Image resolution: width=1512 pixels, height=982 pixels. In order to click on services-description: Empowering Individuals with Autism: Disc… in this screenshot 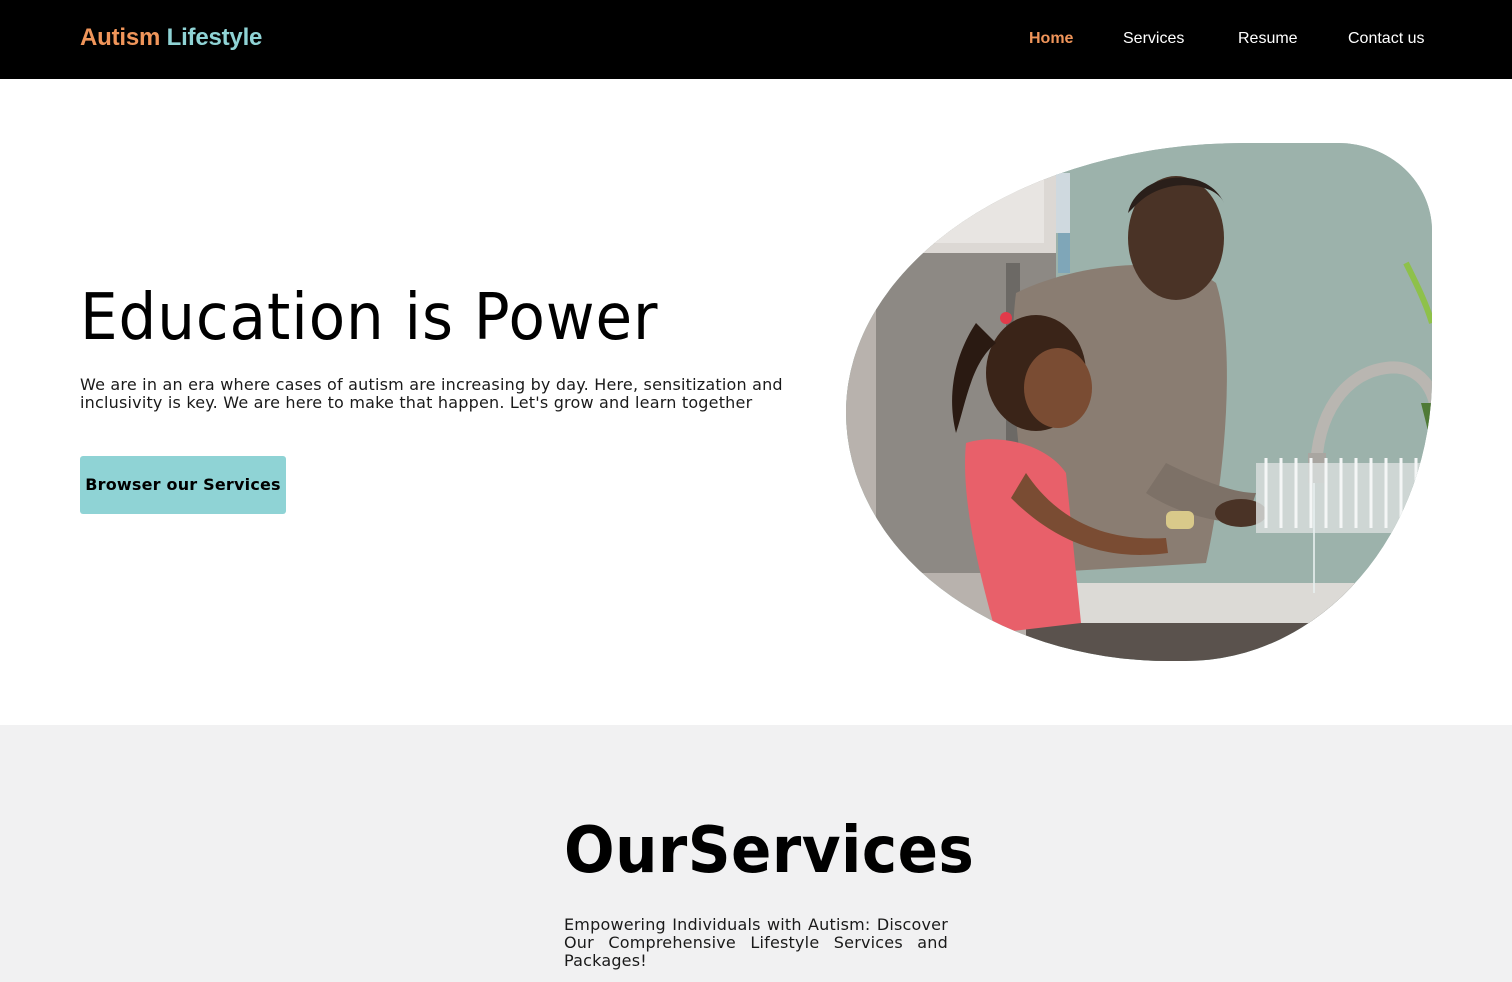, I will do `click(756, 942)`.